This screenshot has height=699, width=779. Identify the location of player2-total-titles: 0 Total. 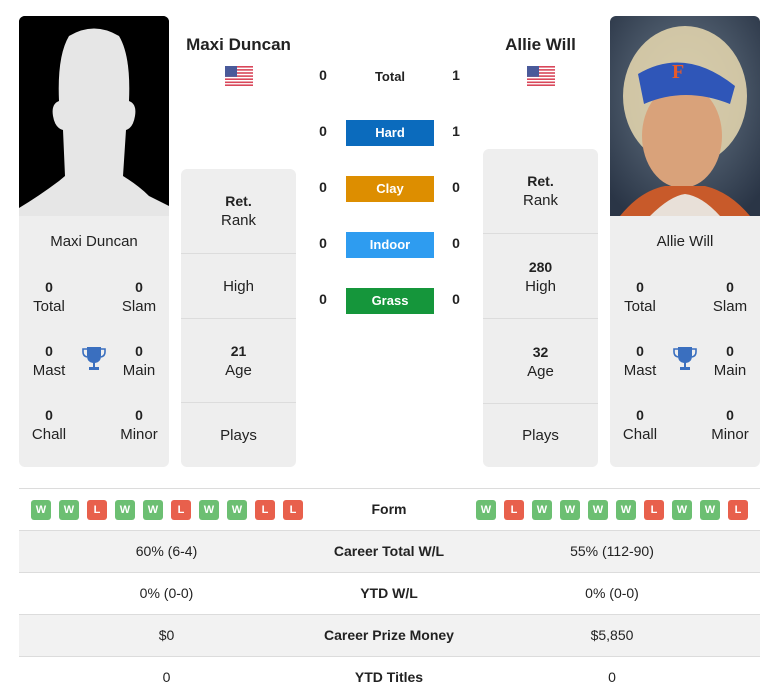
(640, 297).